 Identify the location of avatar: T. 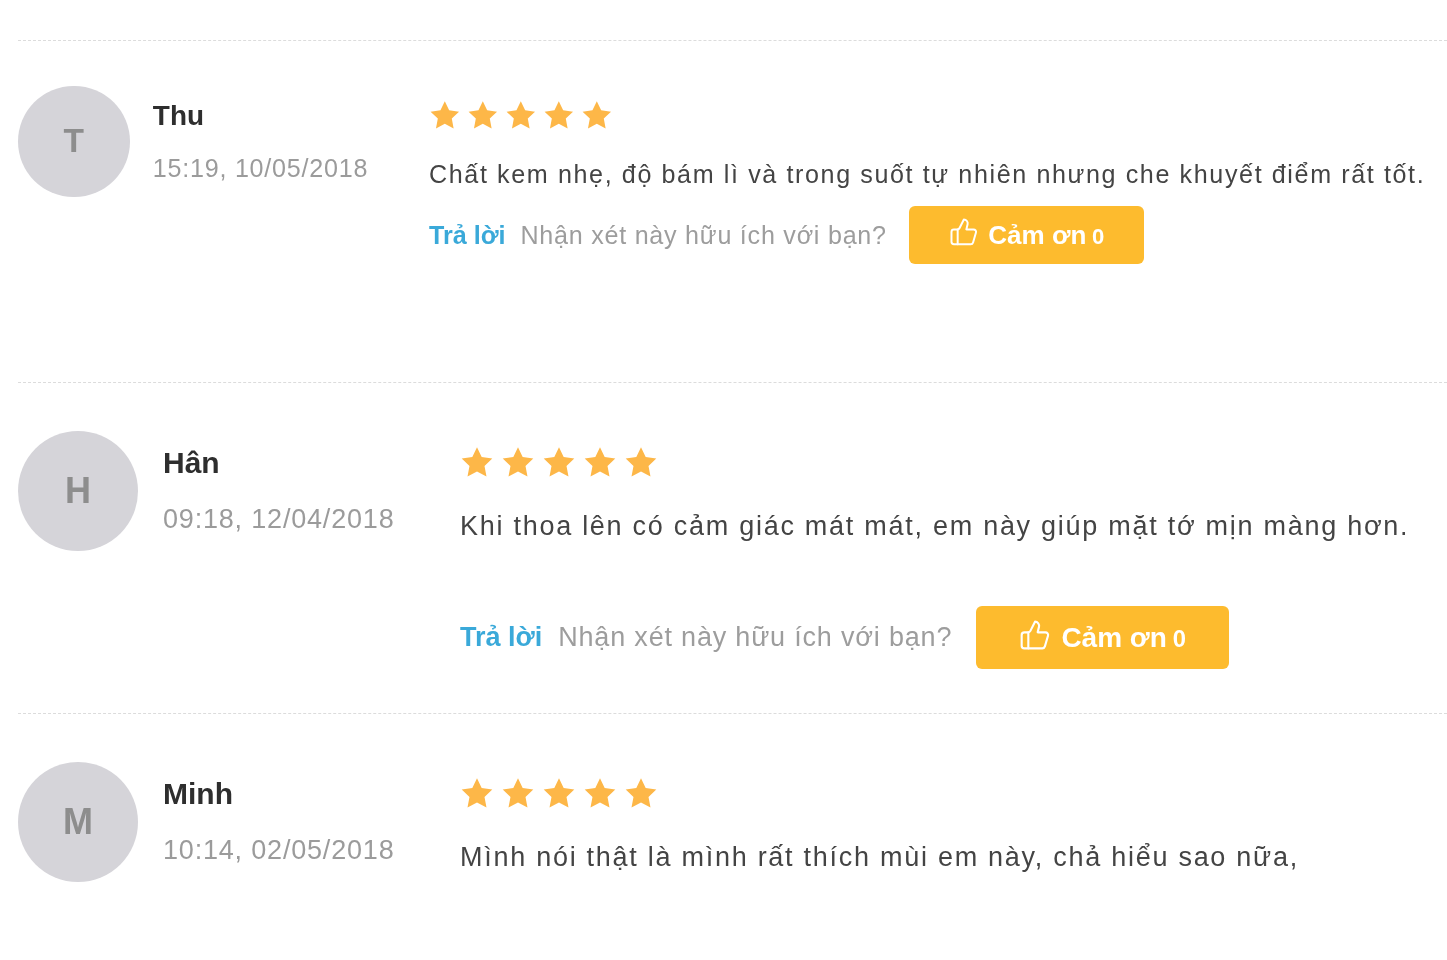
(74, 141).